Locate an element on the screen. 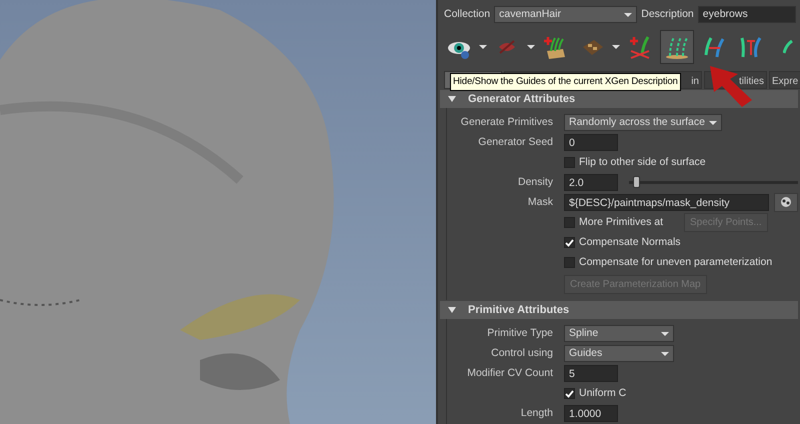  field-label: Primitive Type is located at coordinates (519, 333).